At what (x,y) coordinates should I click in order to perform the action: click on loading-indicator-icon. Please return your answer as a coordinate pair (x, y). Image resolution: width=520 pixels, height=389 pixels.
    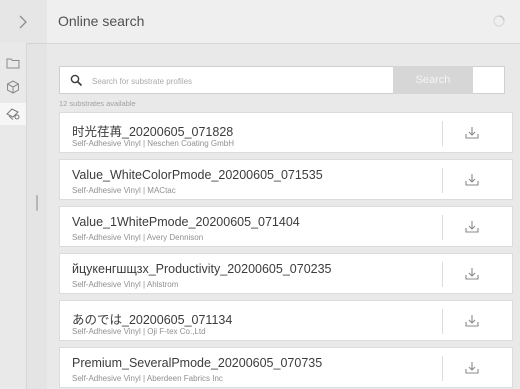
    Looking at the image, I should click on (499, 20).